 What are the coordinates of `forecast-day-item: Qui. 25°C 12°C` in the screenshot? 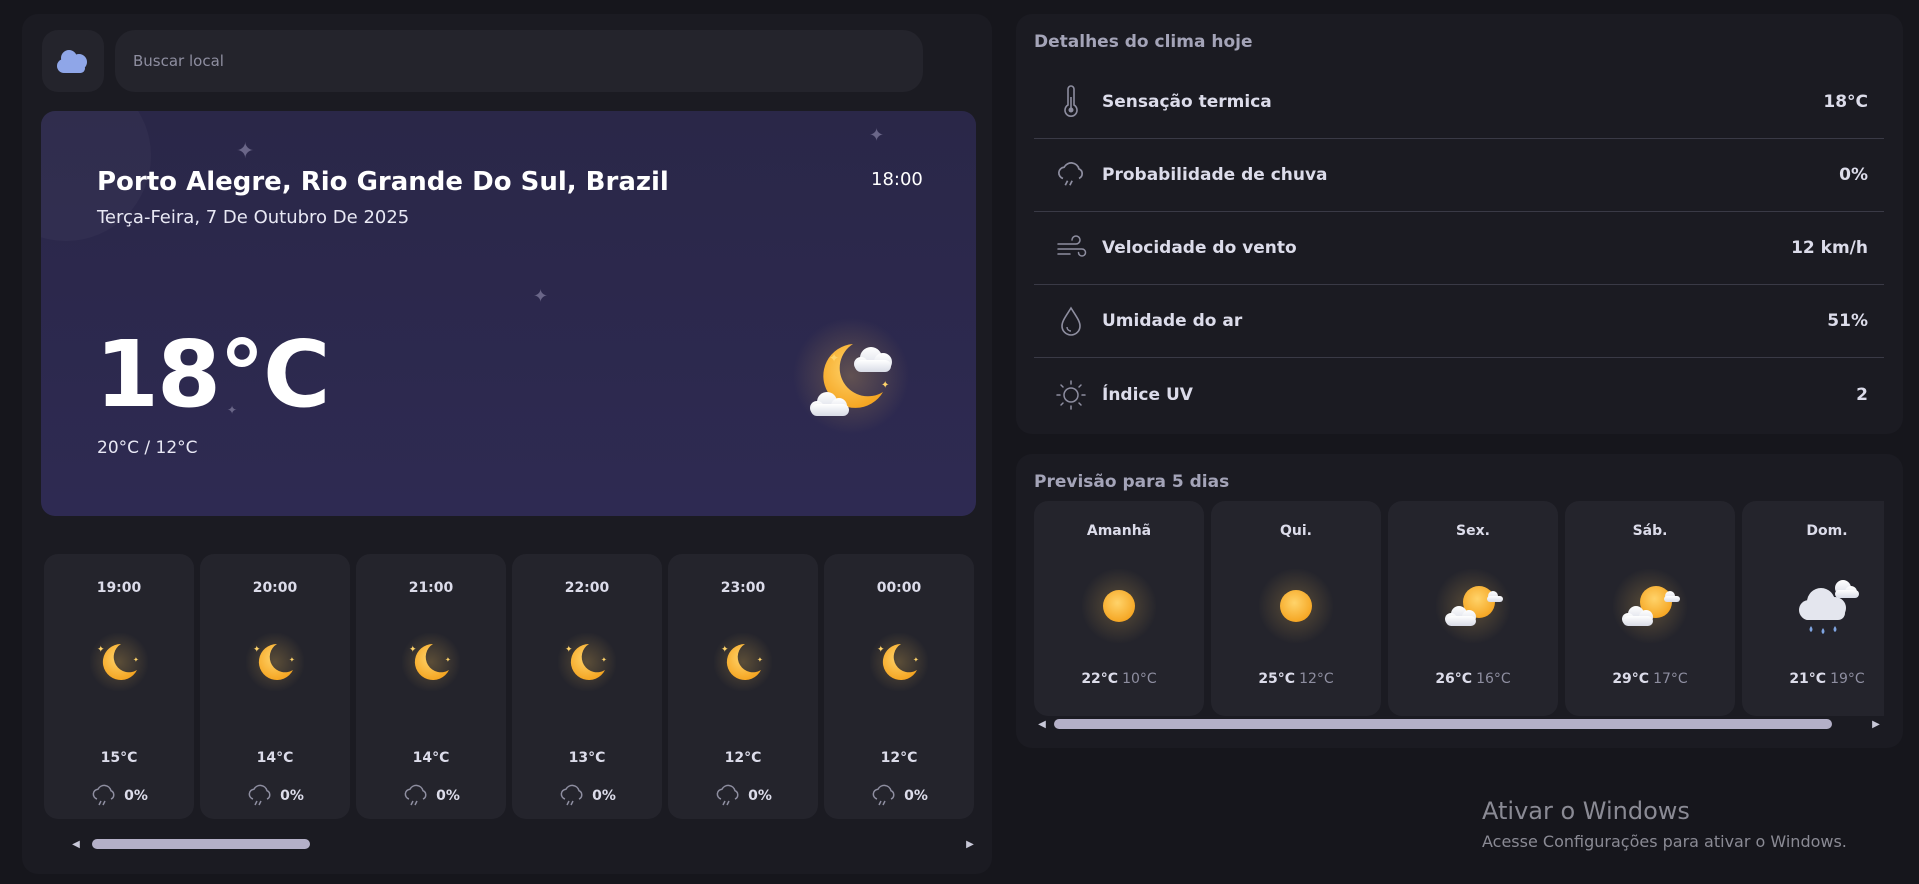 It's located at (1296, 608).